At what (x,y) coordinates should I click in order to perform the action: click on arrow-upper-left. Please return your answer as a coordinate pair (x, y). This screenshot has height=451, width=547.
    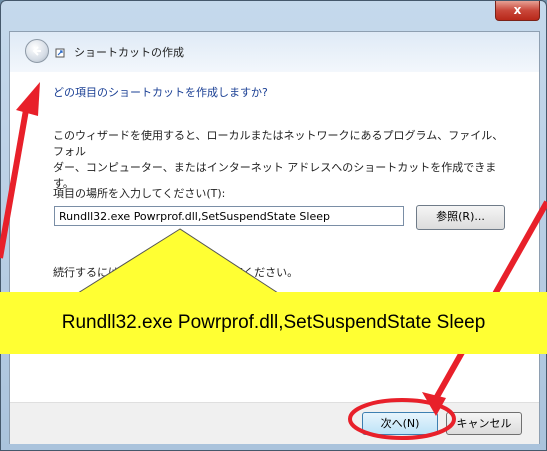
    Looking at the image, I should click on (14, 184).